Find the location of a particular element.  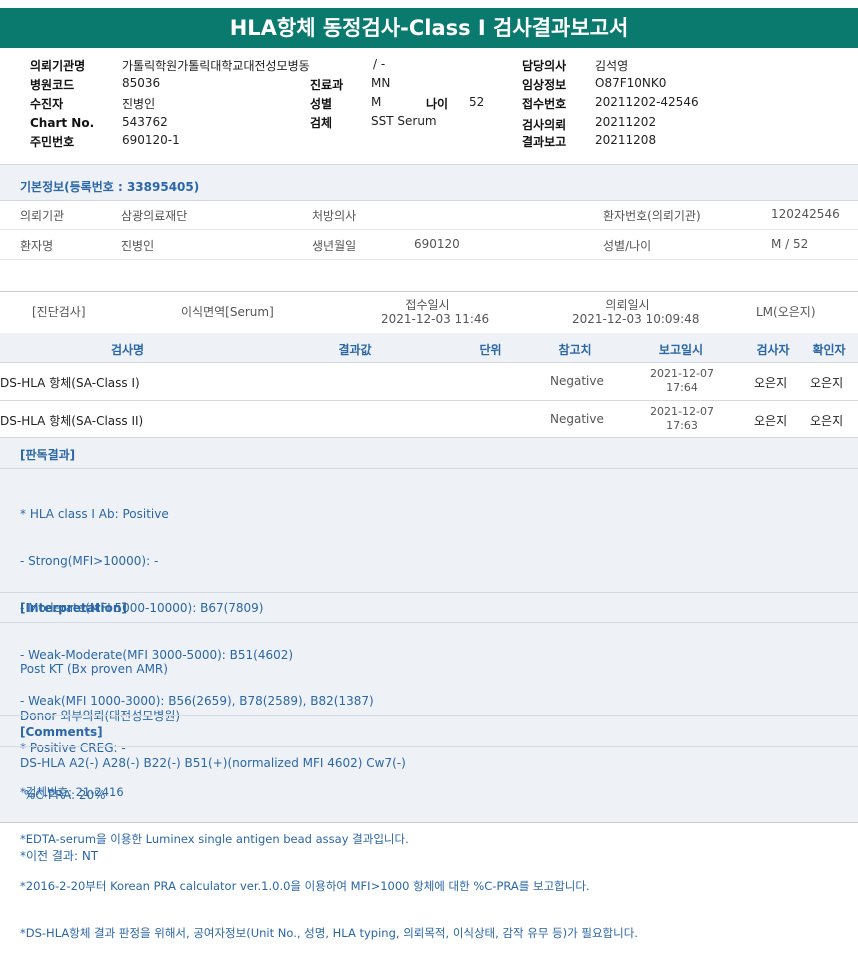

specimen-value: SST Serum is located at coordinates (404, 121).